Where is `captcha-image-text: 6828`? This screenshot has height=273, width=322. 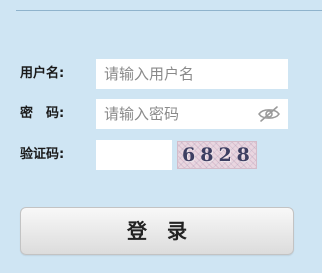 captcha-image-text: 6828 is located at coordinates (218, 155).